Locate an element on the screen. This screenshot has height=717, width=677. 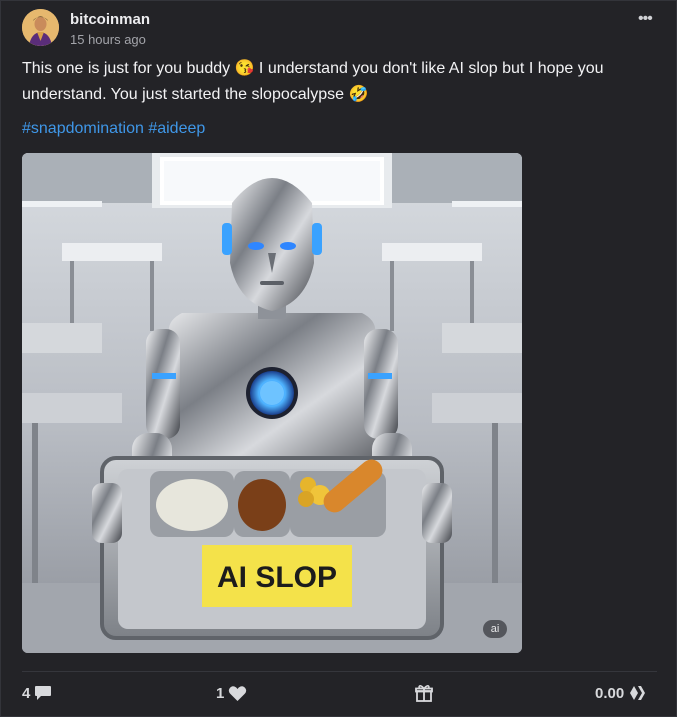
more-options-icon: ••• is located at coordinates (645, 19).